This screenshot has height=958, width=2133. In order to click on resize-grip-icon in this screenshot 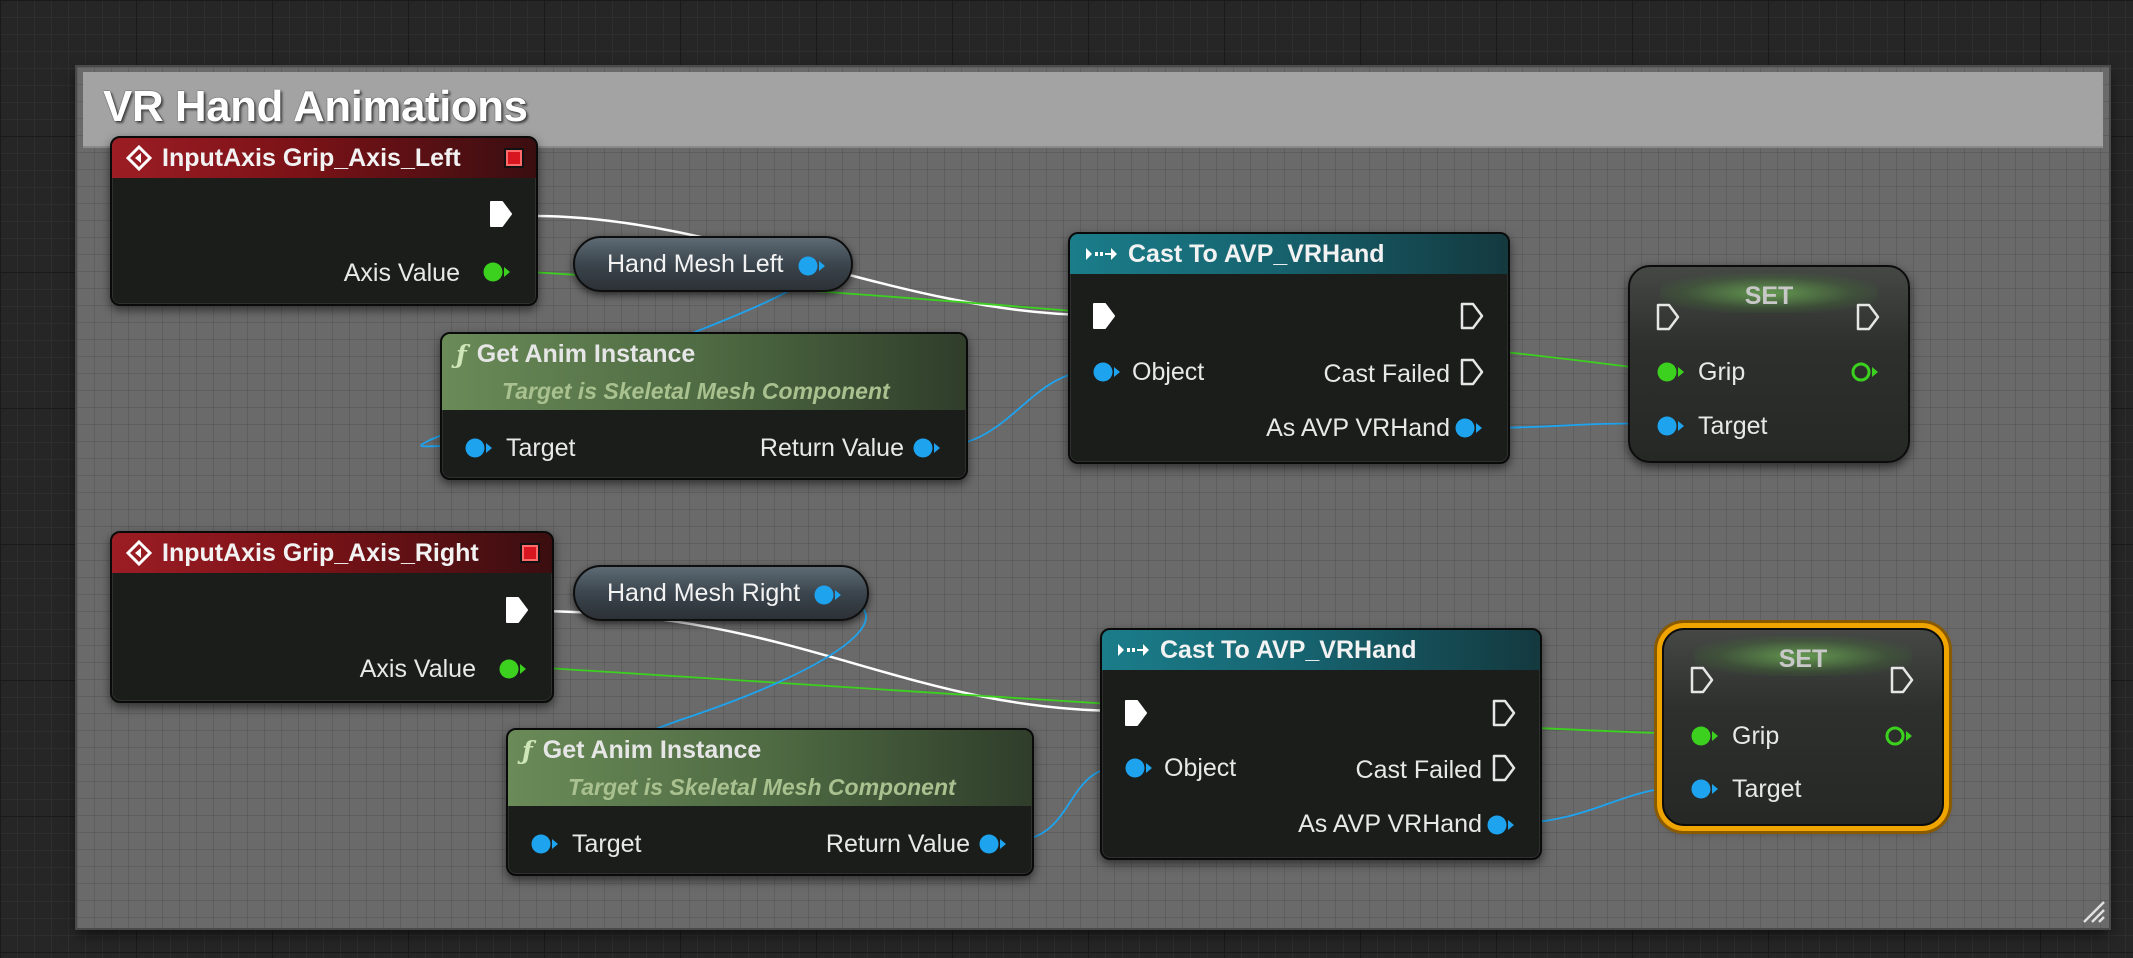, I will do `click(2093, 911)`.